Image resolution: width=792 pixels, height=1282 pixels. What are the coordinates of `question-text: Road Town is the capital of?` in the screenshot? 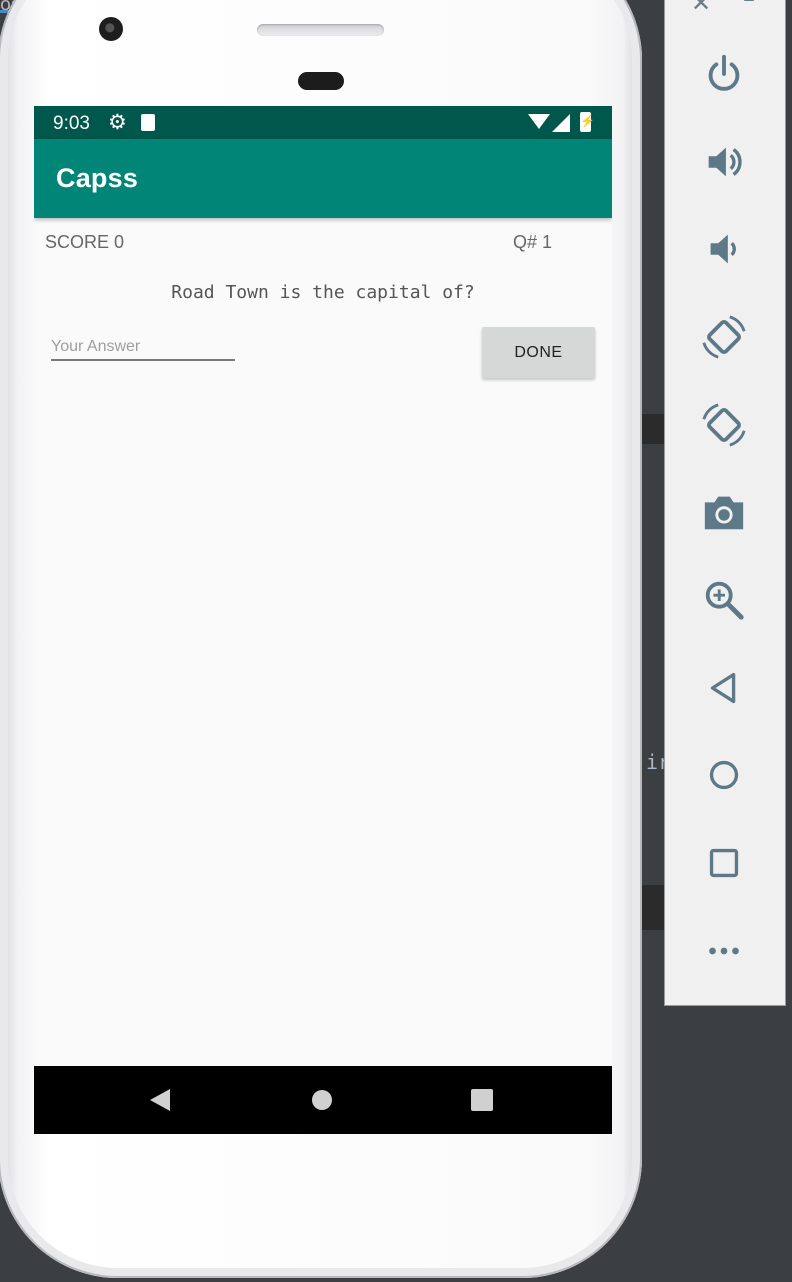 It's located at (323, 292).